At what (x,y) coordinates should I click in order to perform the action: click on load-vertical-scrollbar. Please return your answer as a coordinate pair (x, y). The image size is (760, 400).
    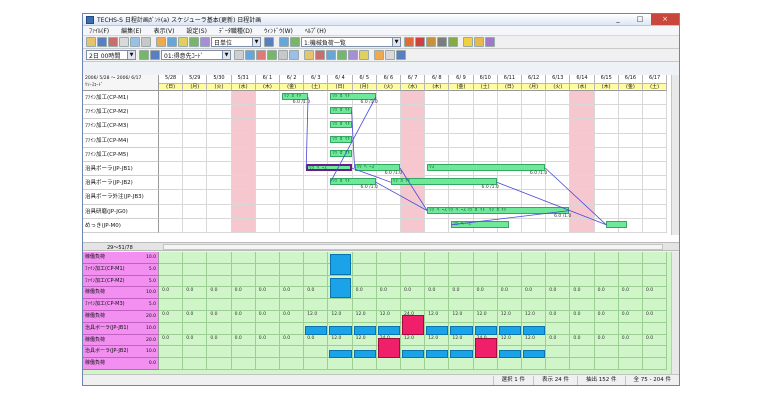
    Looking at the image, I should click on (675, 313).